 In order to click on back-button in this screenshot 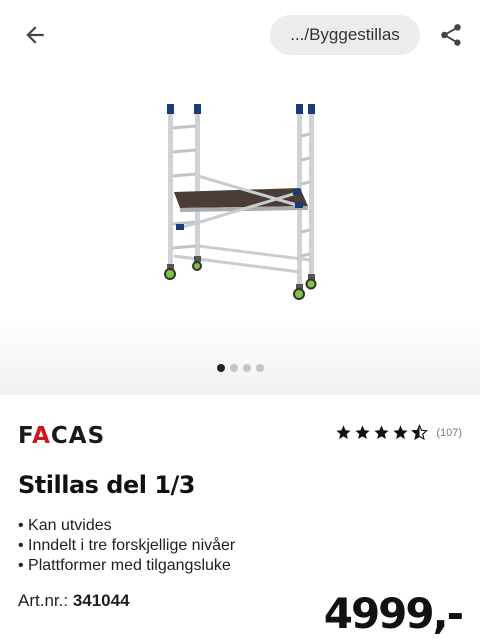, I will do `click(35, 35)`.